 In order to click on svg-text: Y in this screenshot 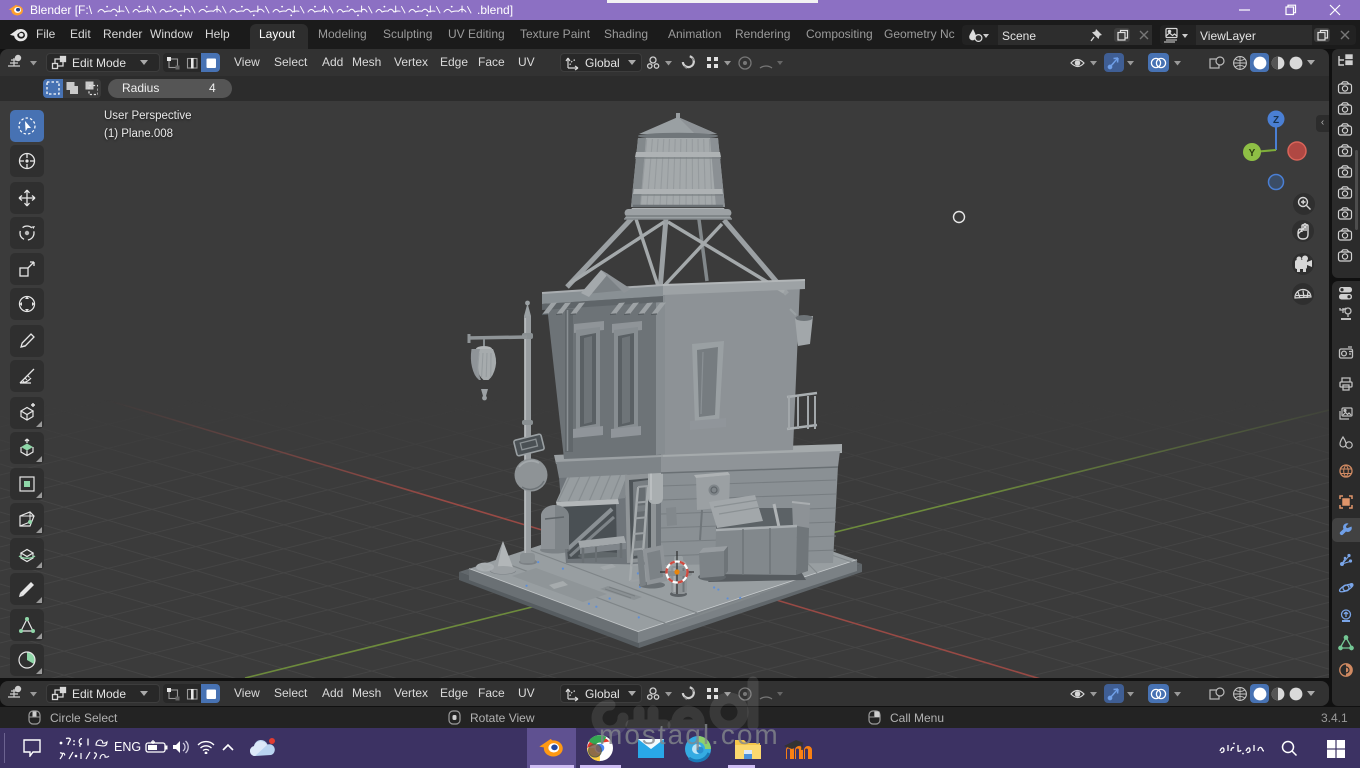, I will do `click(1252, 153)`.